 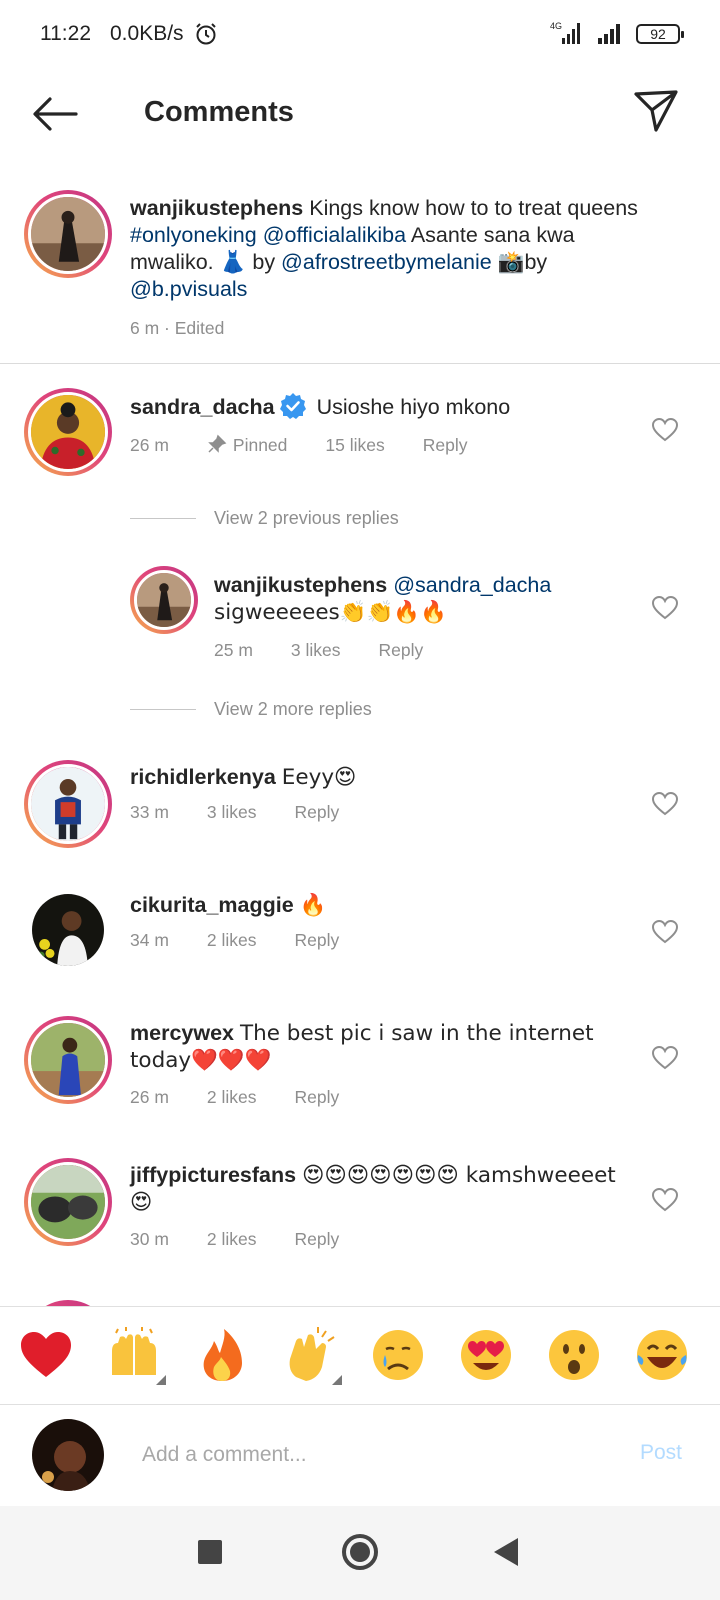 I want to click on laughing-tears-emoji-button, so click(x=662, y=1355).